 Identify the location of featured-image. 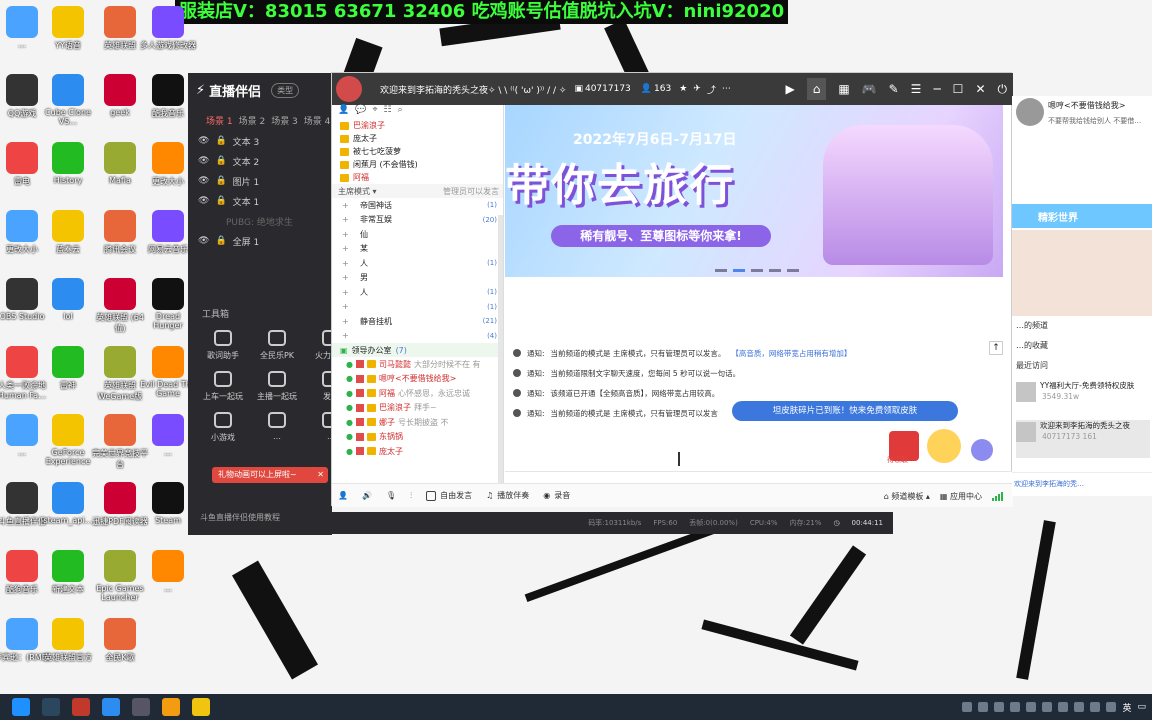
(1082, 273).